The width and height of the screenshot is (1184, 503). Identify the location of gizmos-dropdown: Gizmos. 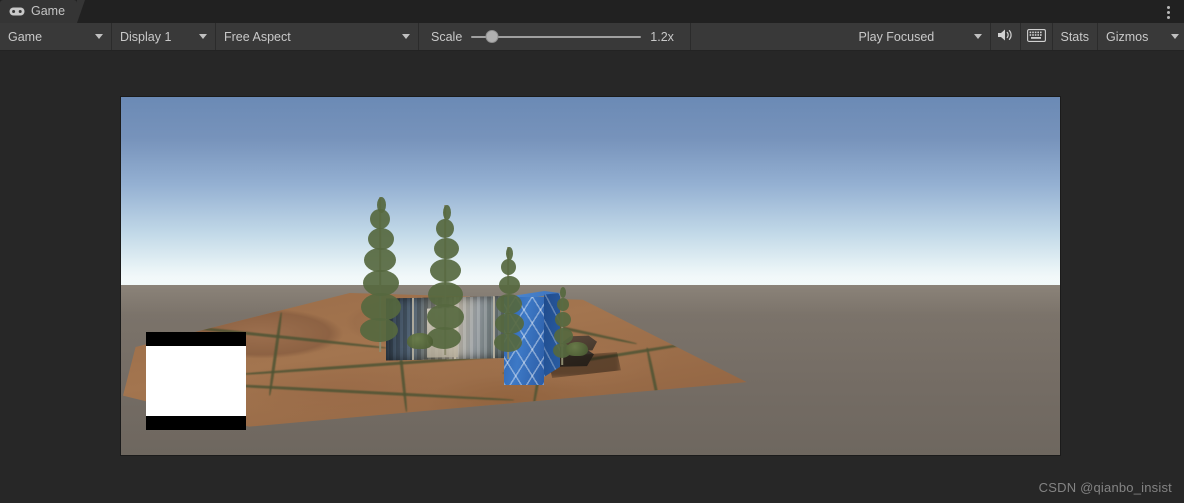
(1141, 36).